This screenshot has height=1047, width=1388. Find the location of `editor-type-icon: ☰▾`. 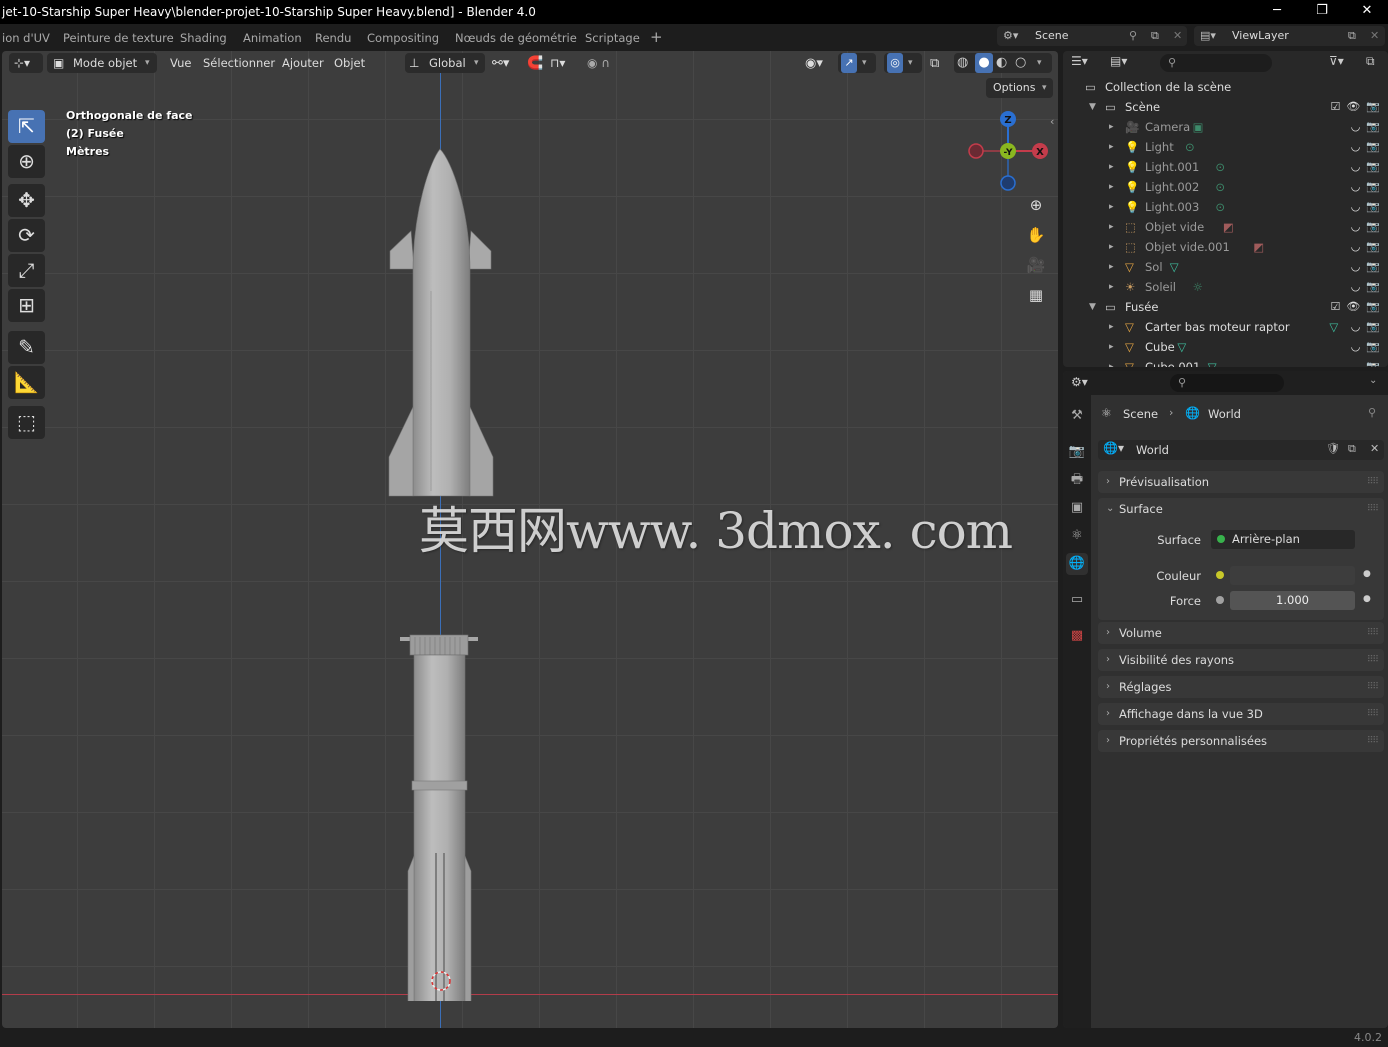

editor-type-icon: ☰▾ is located at coordinates (1079, 61).